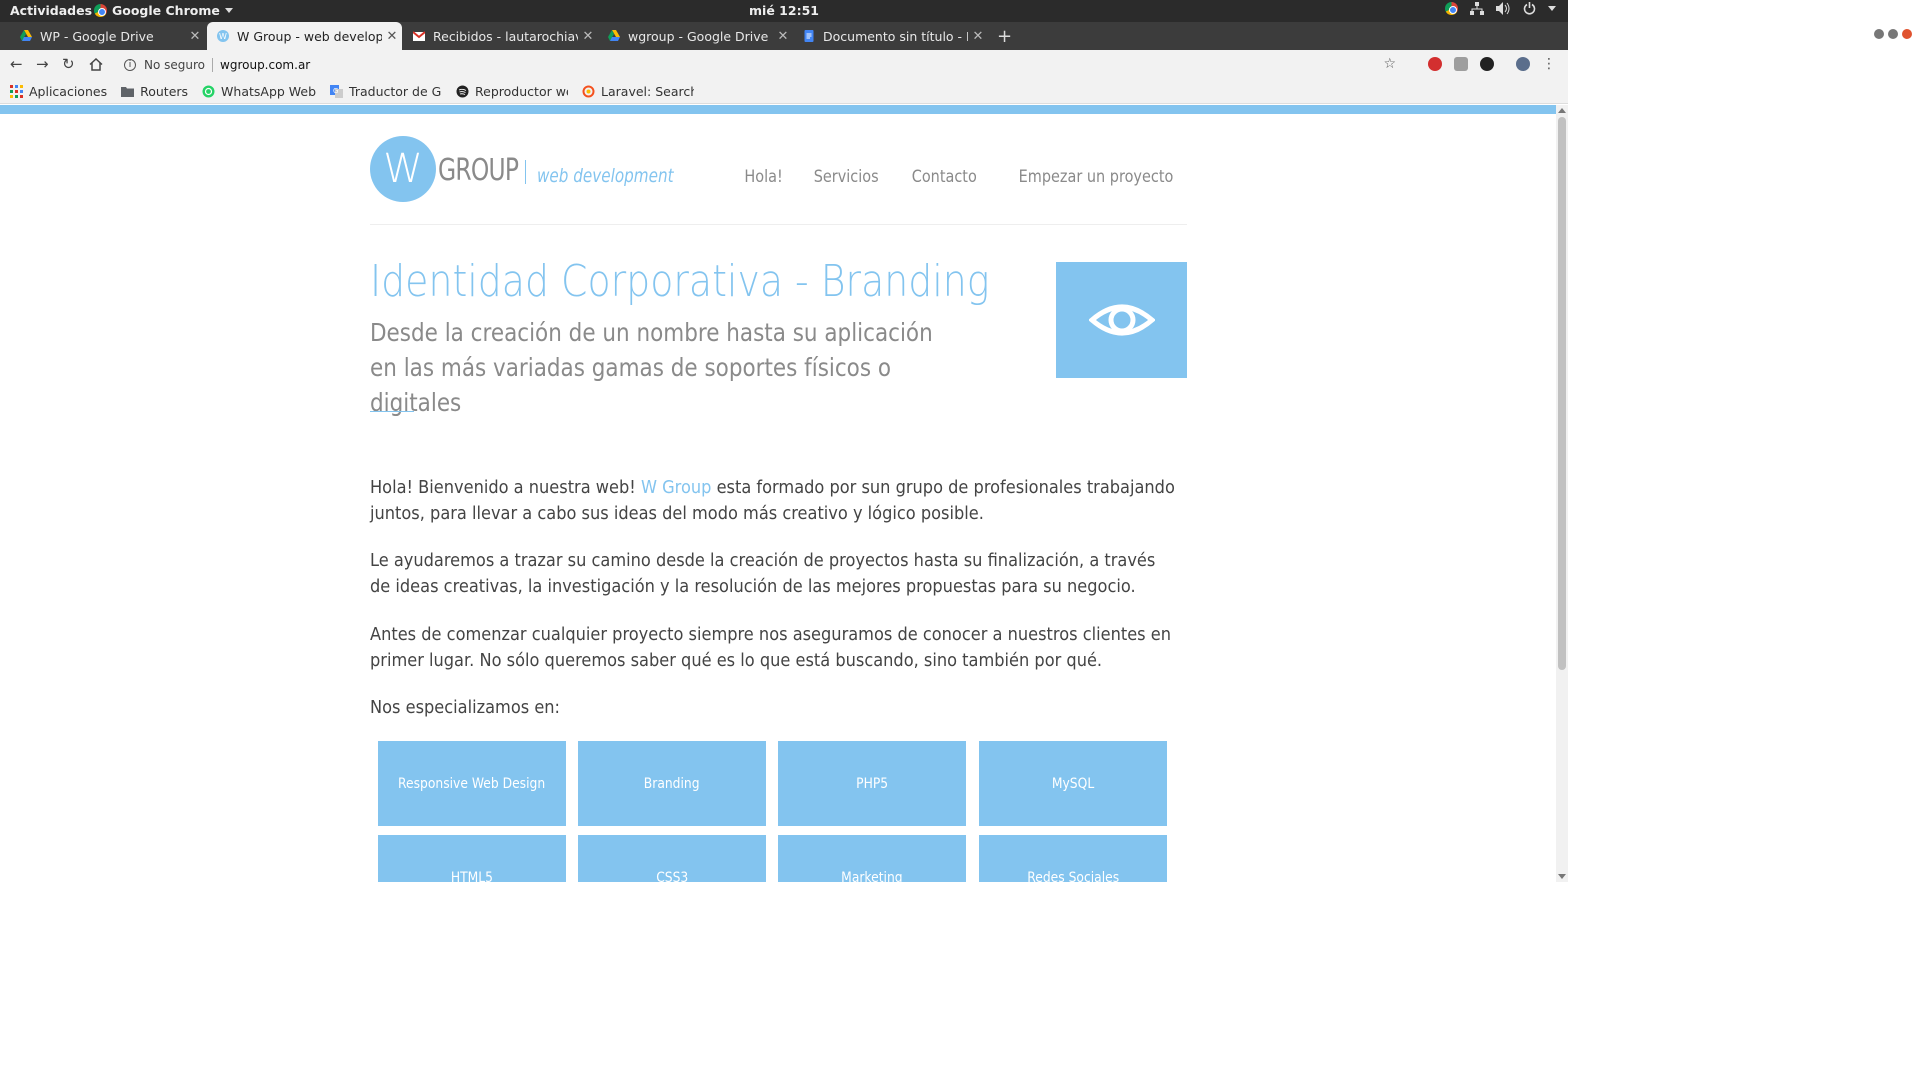 The height and width of the screenshot is (1080, 1920). What do you see at coordinates (1879, 34) in the screenshot?
I see `minimize-button` at bounding box center [1879, 34].